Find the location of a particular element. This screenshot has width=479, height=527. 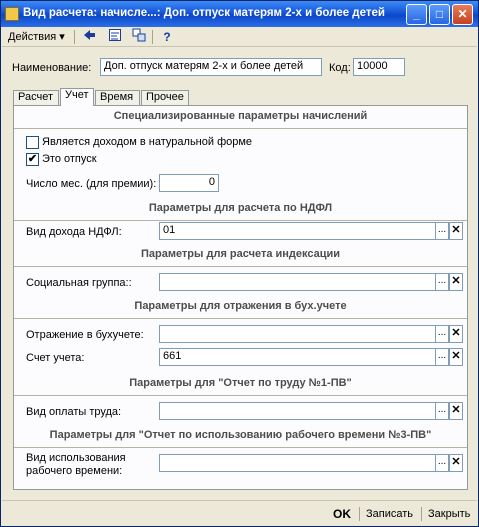

name-label: Наименование: is located at coordinates (52, 68).